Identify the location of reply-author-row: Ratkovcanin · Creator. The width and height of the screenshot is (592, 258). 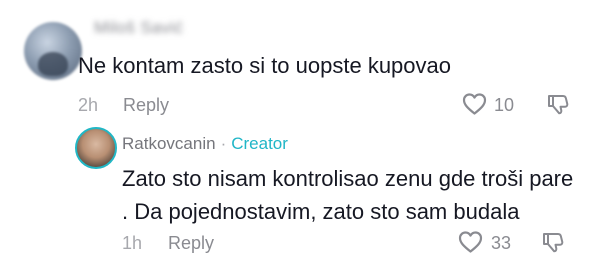
(205, 144).